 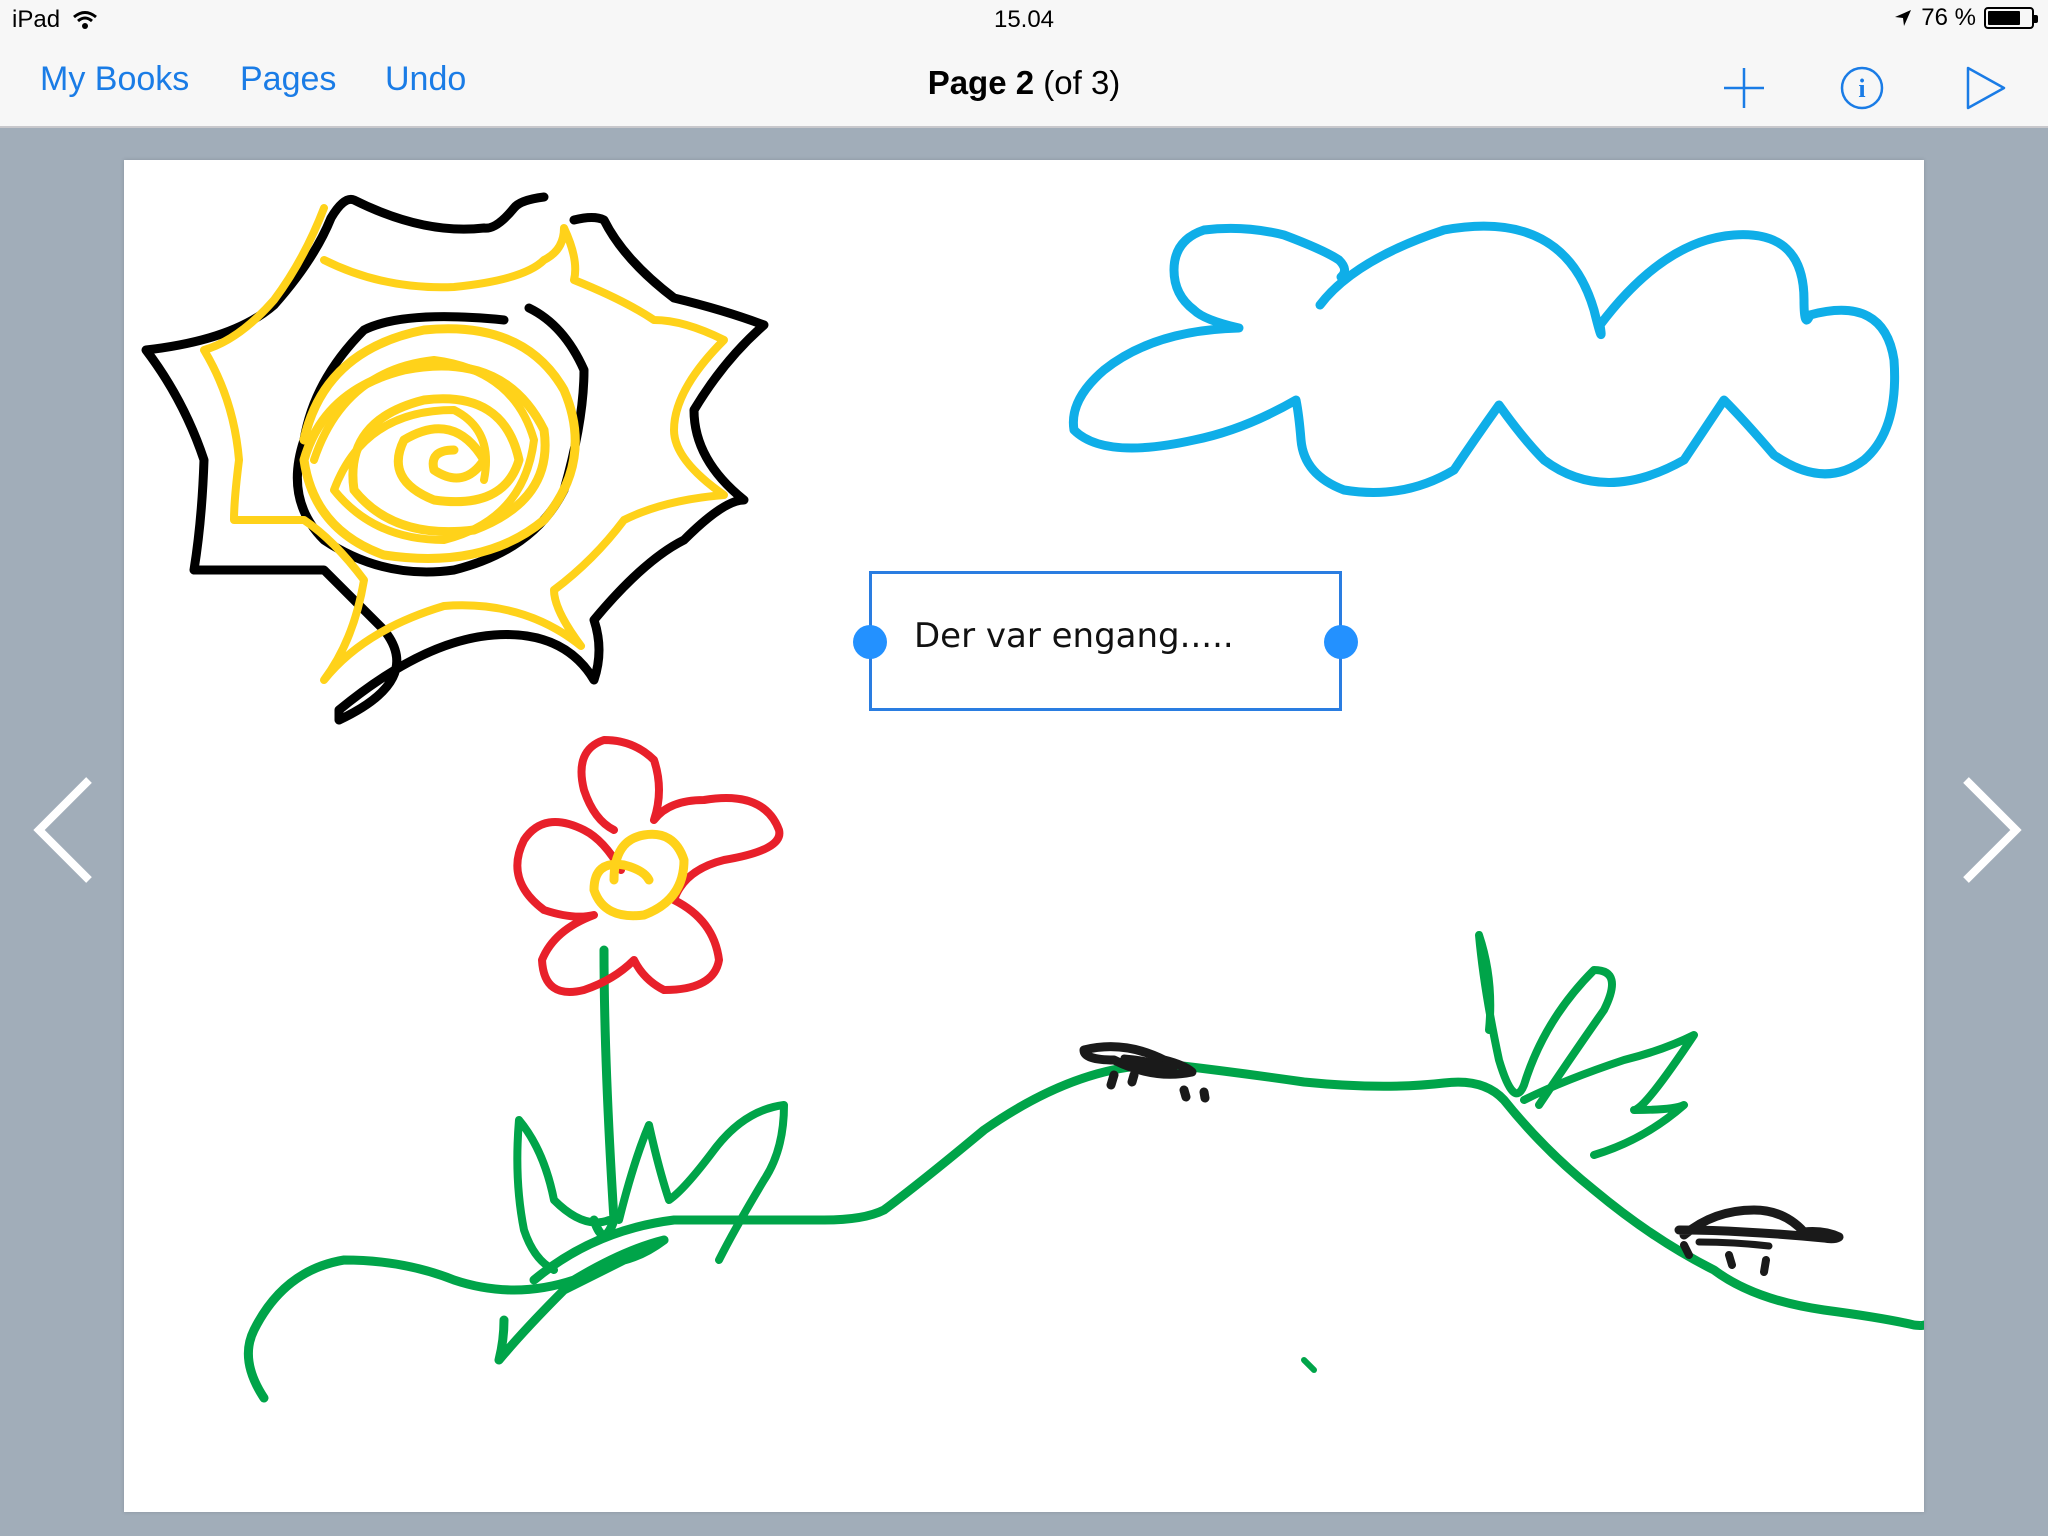 I want to click on location-arrow-icon, so click(x=1903, y=18).